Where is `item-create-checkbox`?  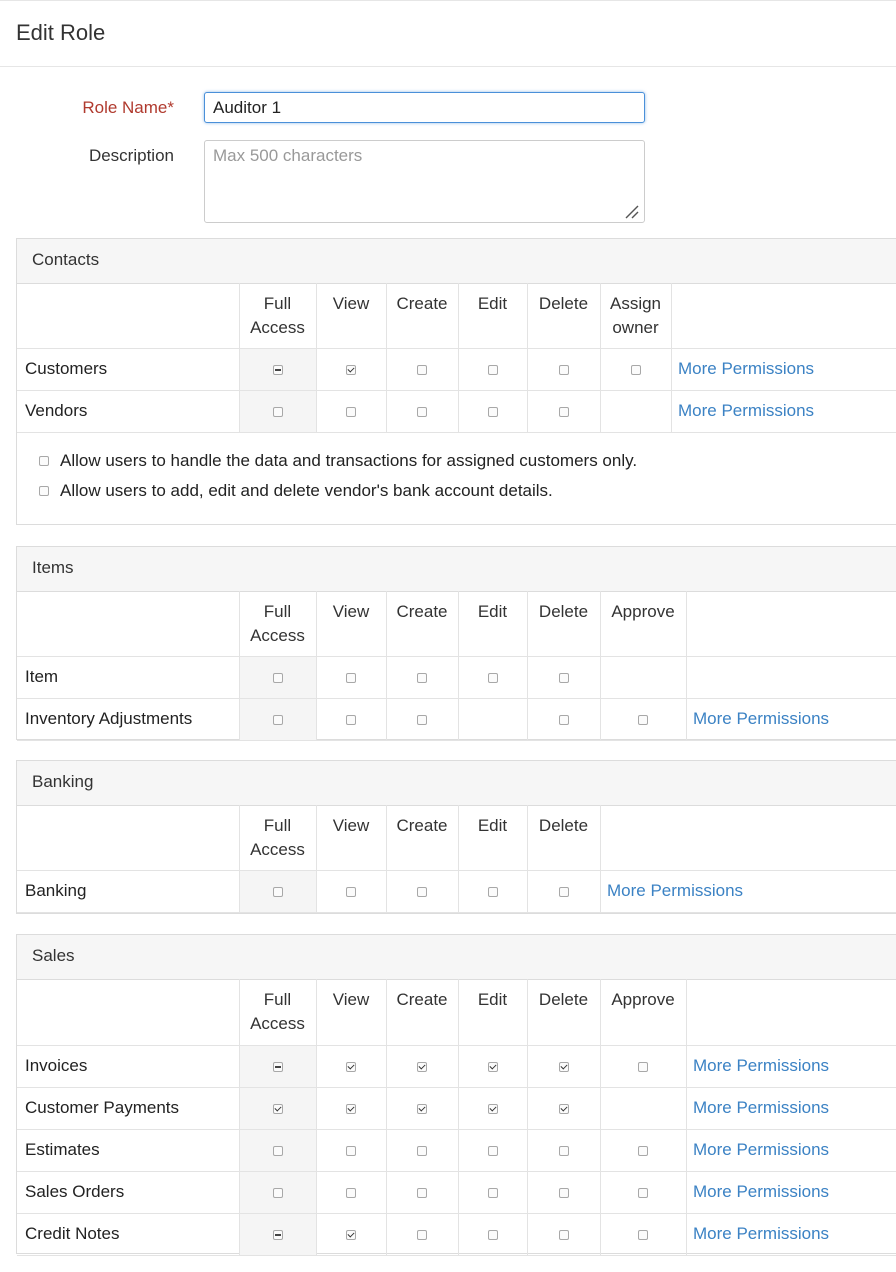 item-create-checkbox is located at coordinates (422, 678).